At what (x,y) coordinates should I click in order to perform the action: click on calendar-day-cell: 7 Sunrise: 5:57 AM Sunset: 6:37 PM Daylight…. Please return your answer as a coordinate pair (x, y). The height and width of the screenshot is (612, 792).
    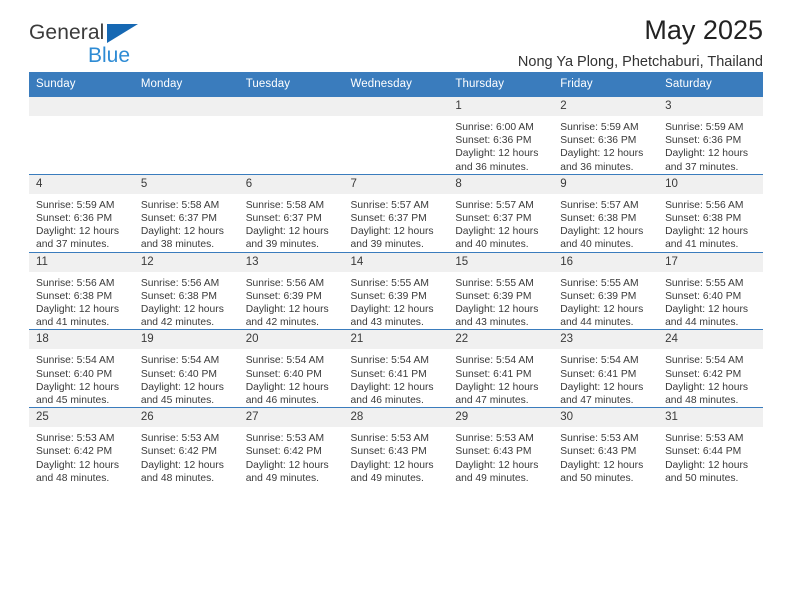
    Looking at the image, I should click on (396, 213).